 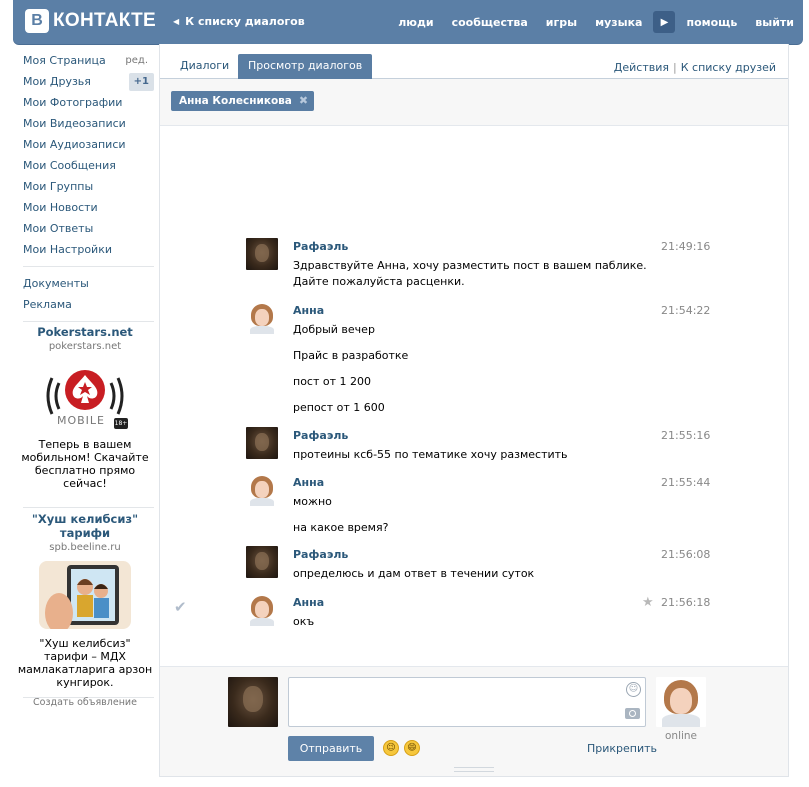 I want to click on sidebar-item-ads: Реклама, so click(x=85, y=304).